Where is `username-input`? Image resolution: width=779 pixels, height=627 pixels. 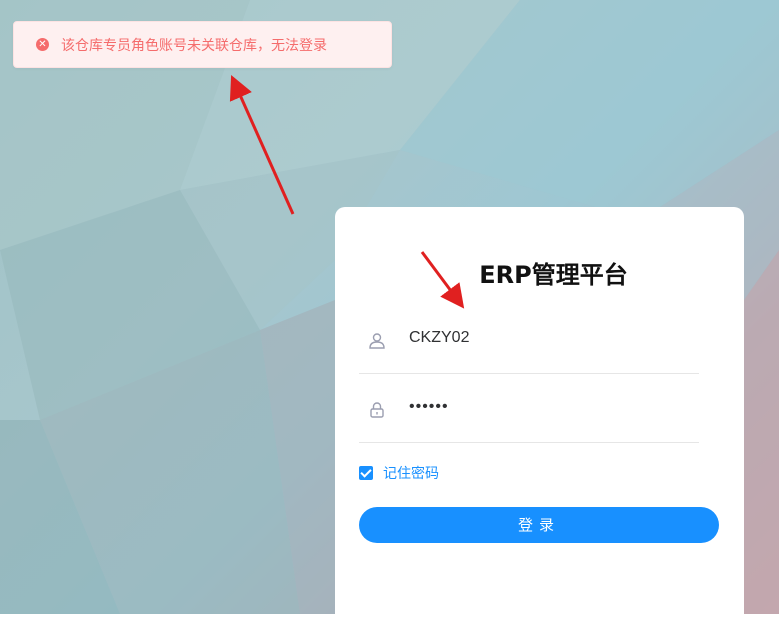 username-input is located at coordinates (549, 338).